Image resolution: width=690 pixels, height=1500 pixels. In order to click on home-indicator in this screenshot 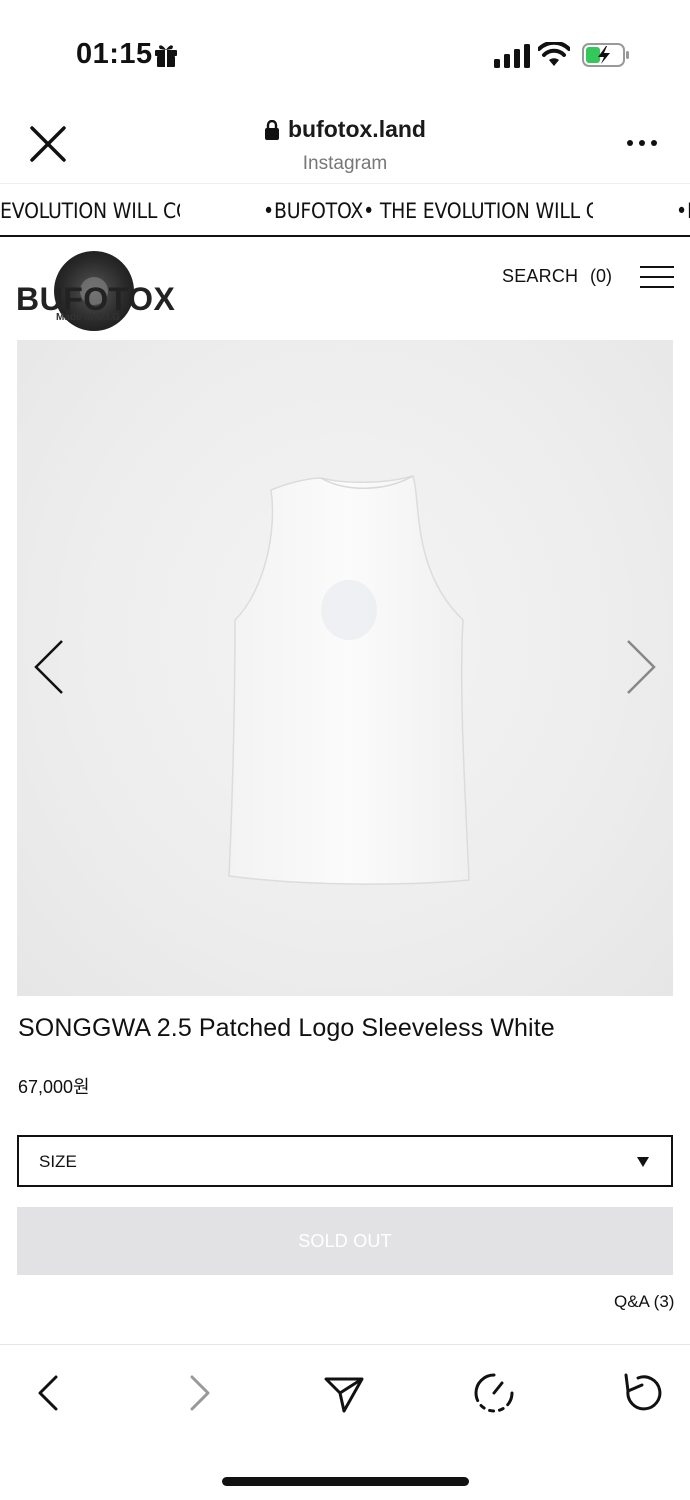, I will do `click(345, 1481)`.